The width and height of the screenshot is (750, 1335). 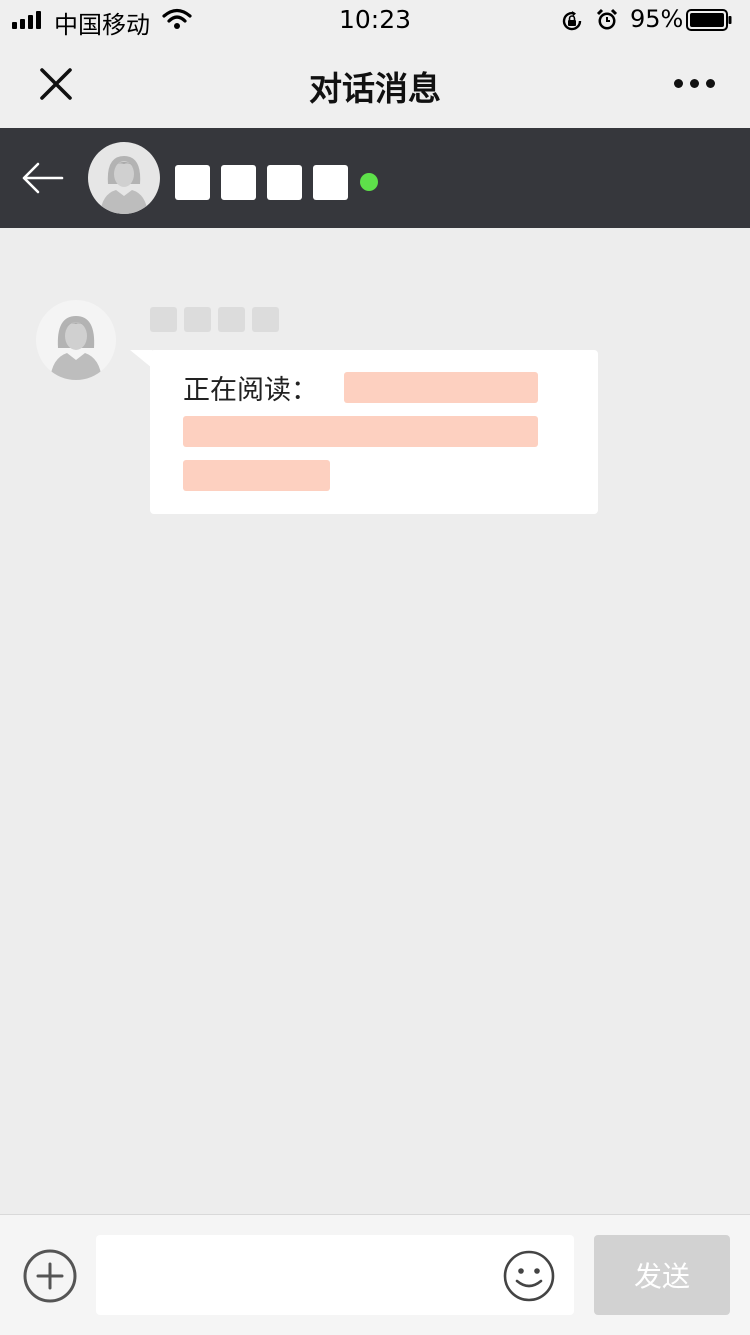 What do you see at coordinates (369, 182) in the screenshot?
I see `online-status-dot` at bounding box center [369, 182].